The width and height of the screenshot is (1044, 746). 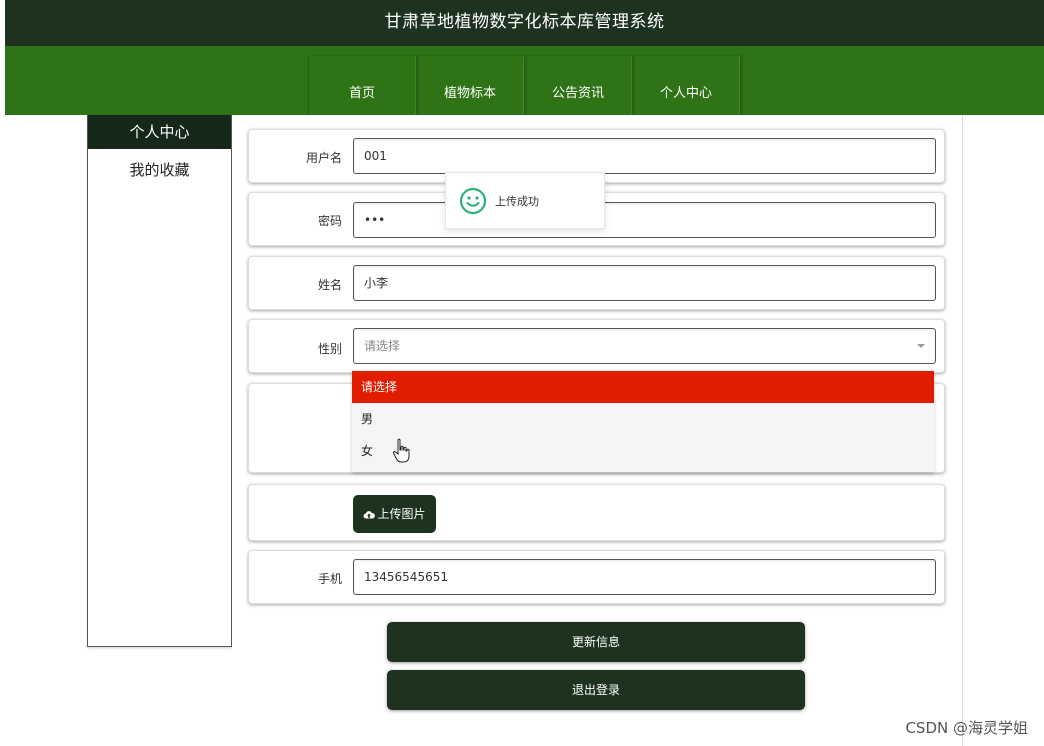 I want to click on main-nav: 首页 植物标本 公告资讯 个人中心, so click(x=524, y=80).